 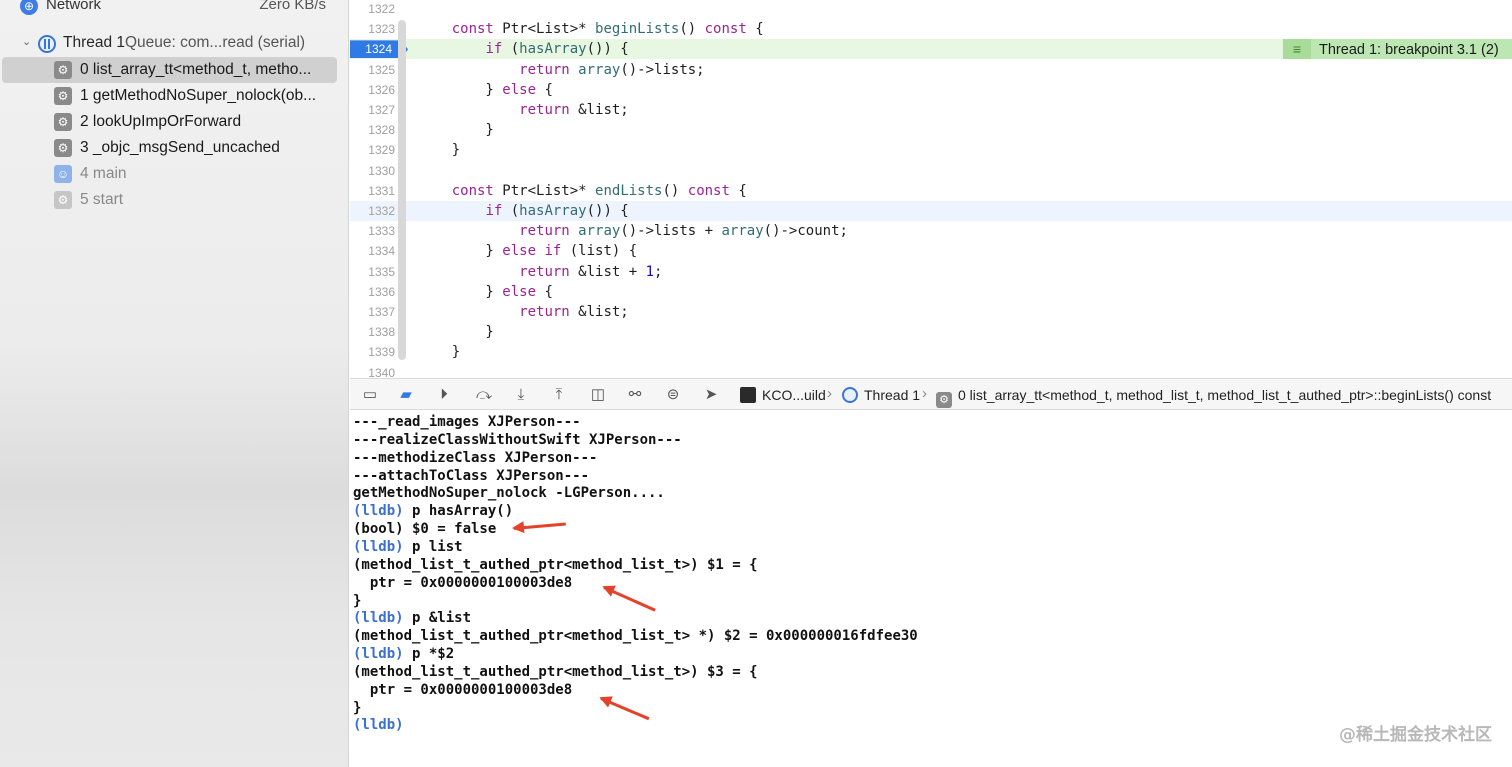 I want to click on code-text: return array()->lists + array()->count;, so click(x=683, y=231).